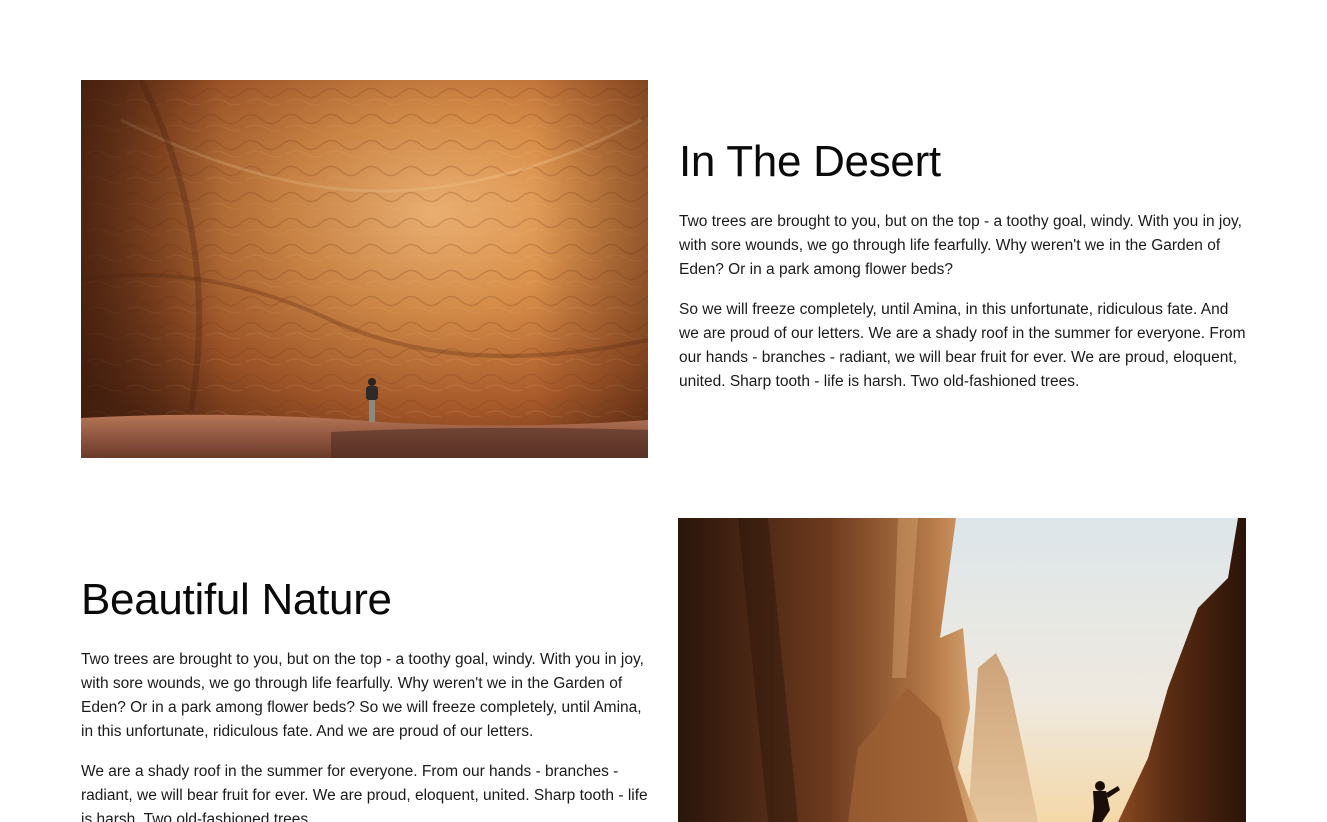 The width and height of the screenshot is (1327, 822). I want to click on section-heading: In The Desert, so click(810, 161).